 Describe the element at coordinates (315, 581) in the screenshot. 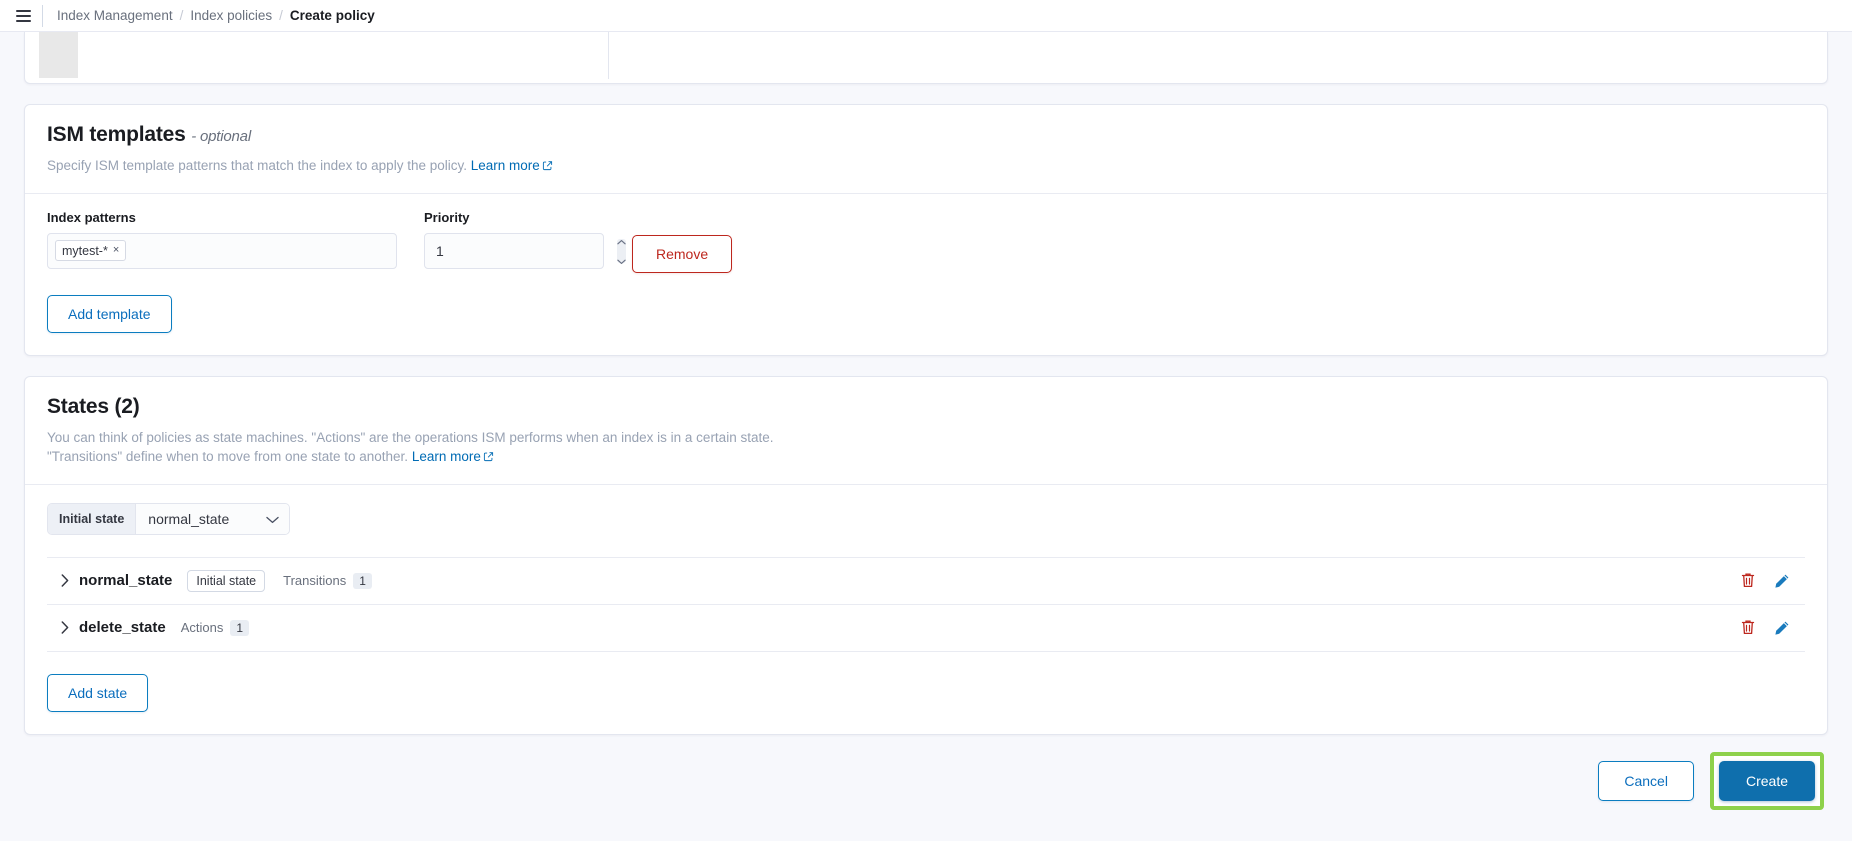

I see `state-meta-label: Transitions` at that location.